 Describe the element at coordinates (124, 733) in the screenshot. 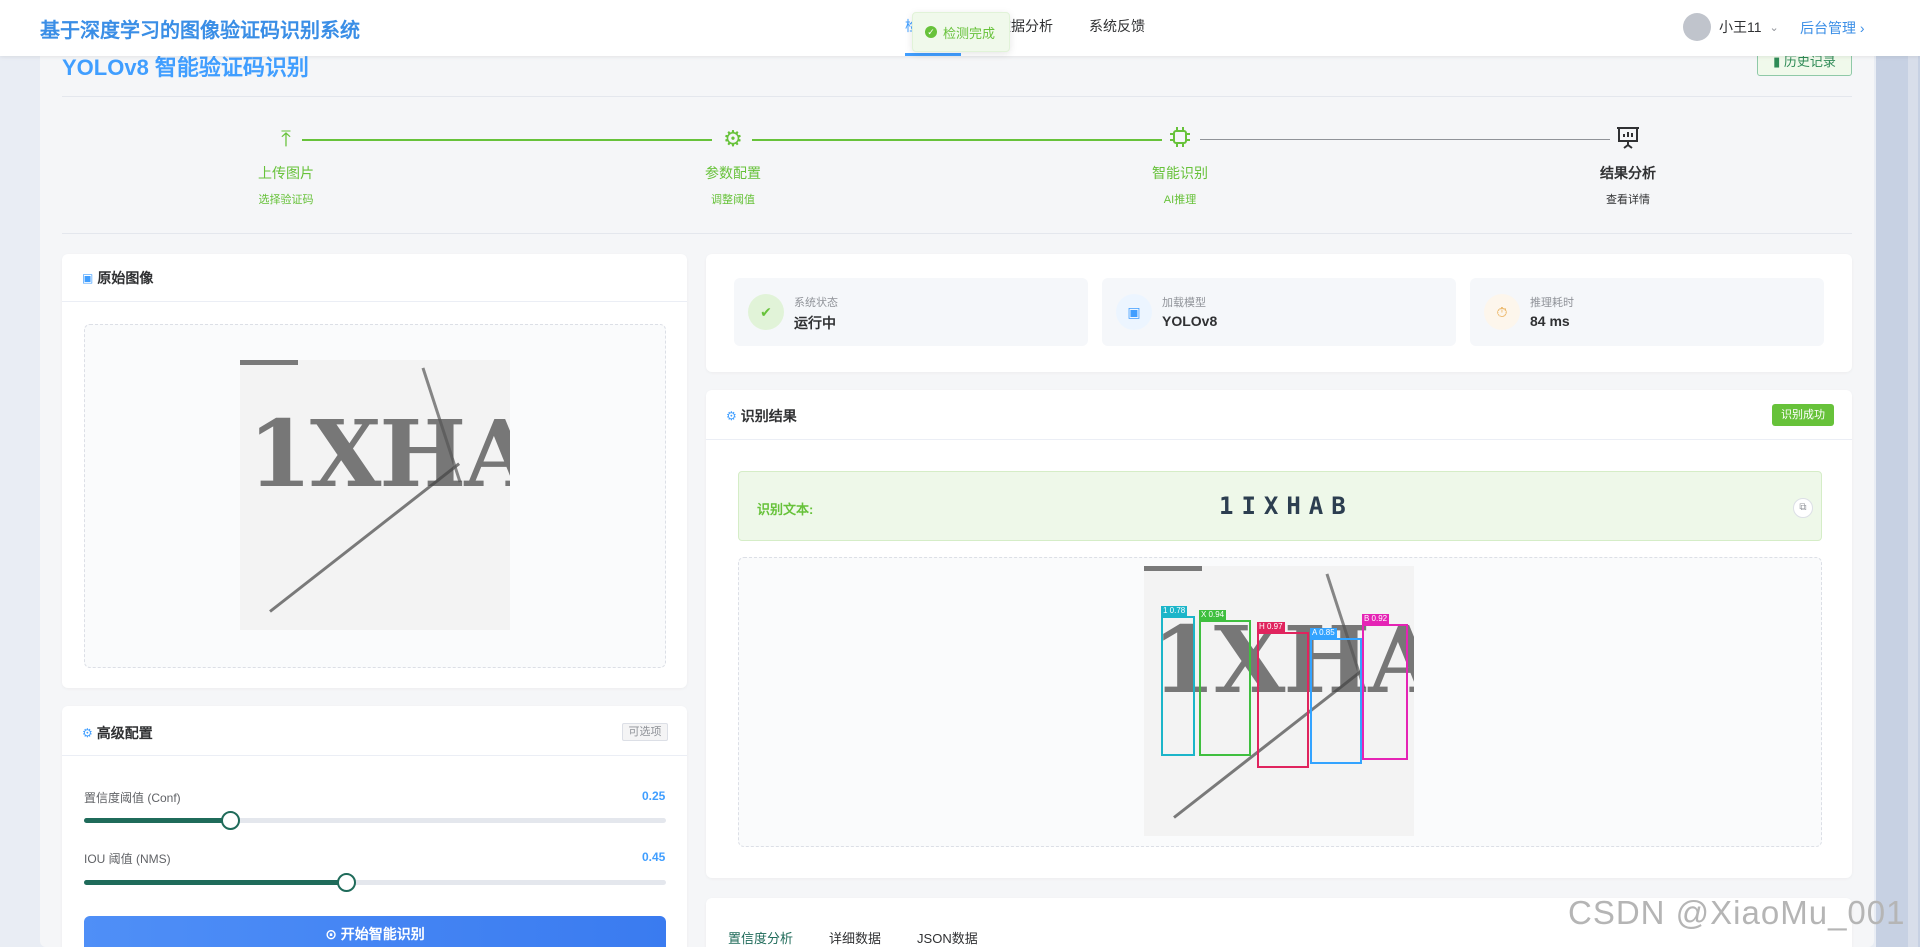

I see `card-title-text: 高级配置` at that location.